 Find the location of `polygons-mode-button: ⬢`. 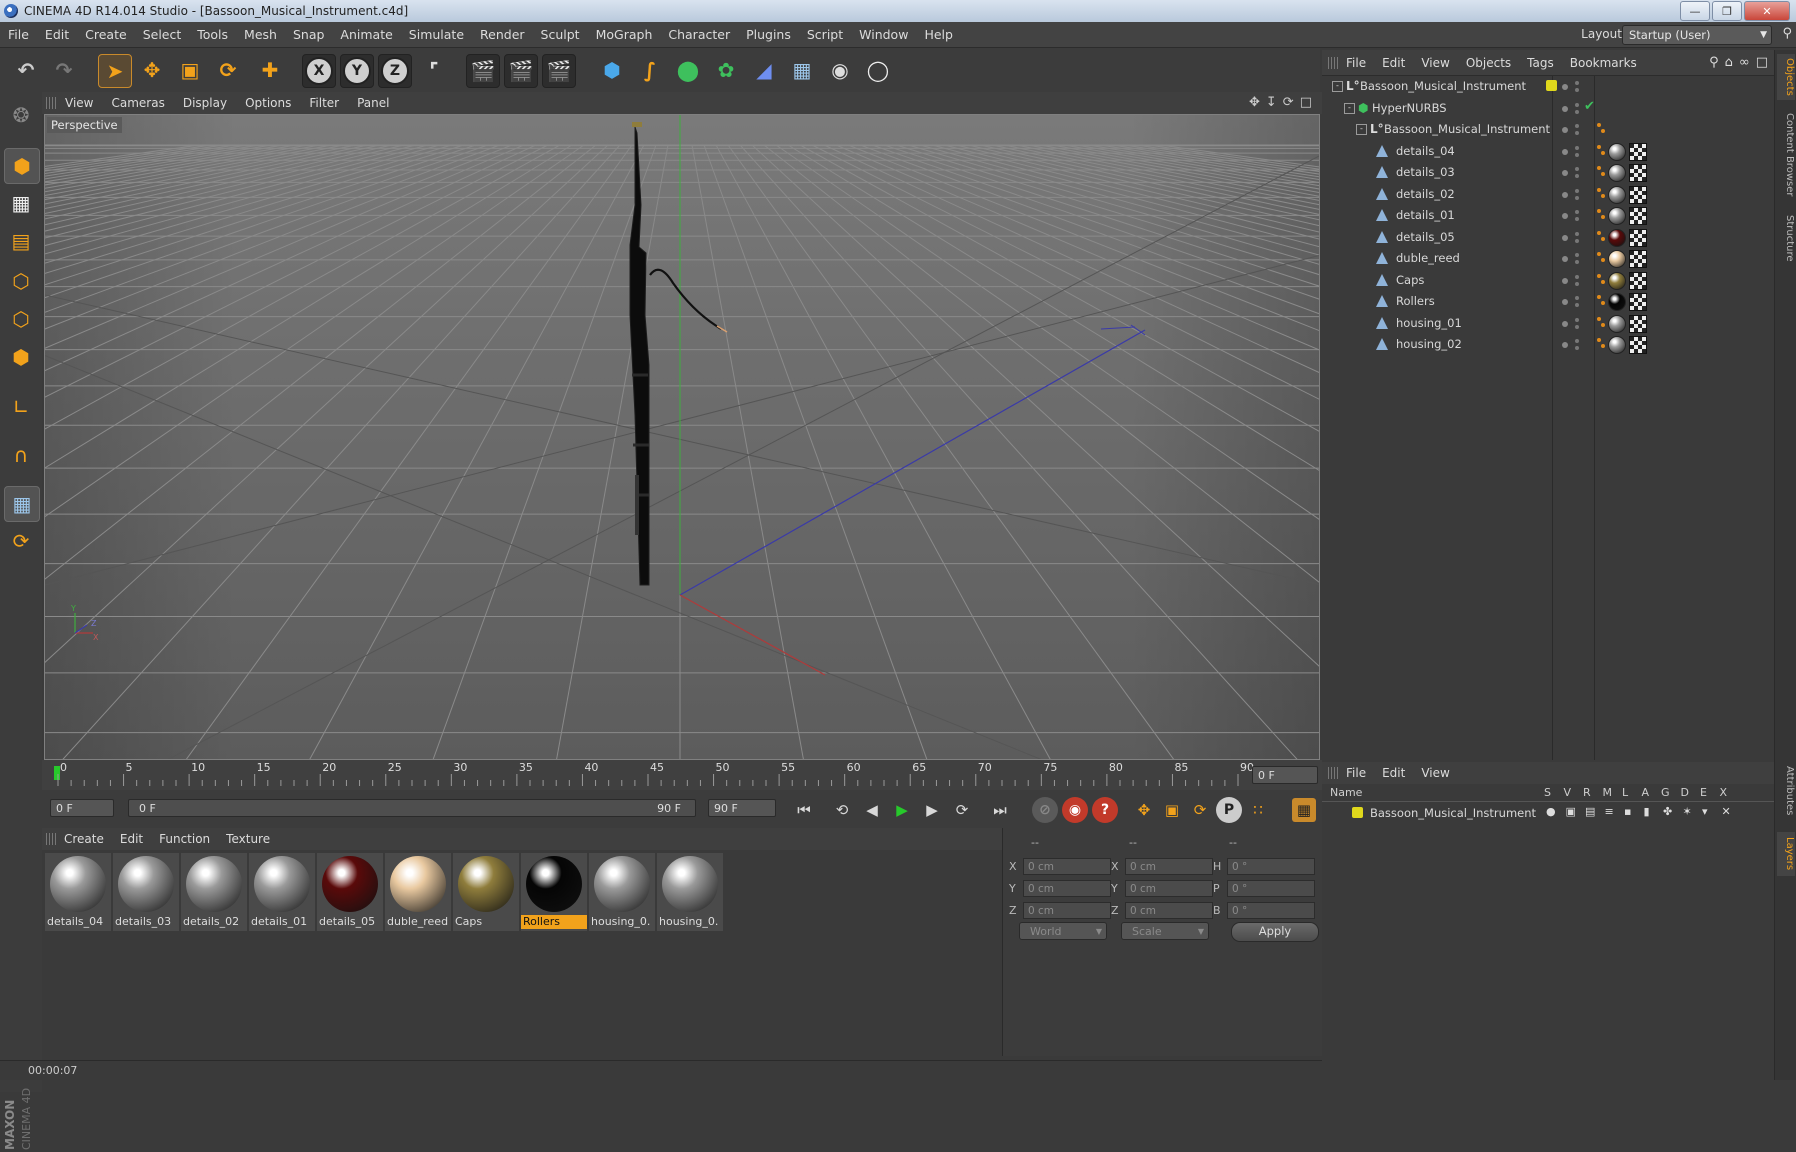

polygons-mode-button: ⬢ is located at coordinates (21, 357).